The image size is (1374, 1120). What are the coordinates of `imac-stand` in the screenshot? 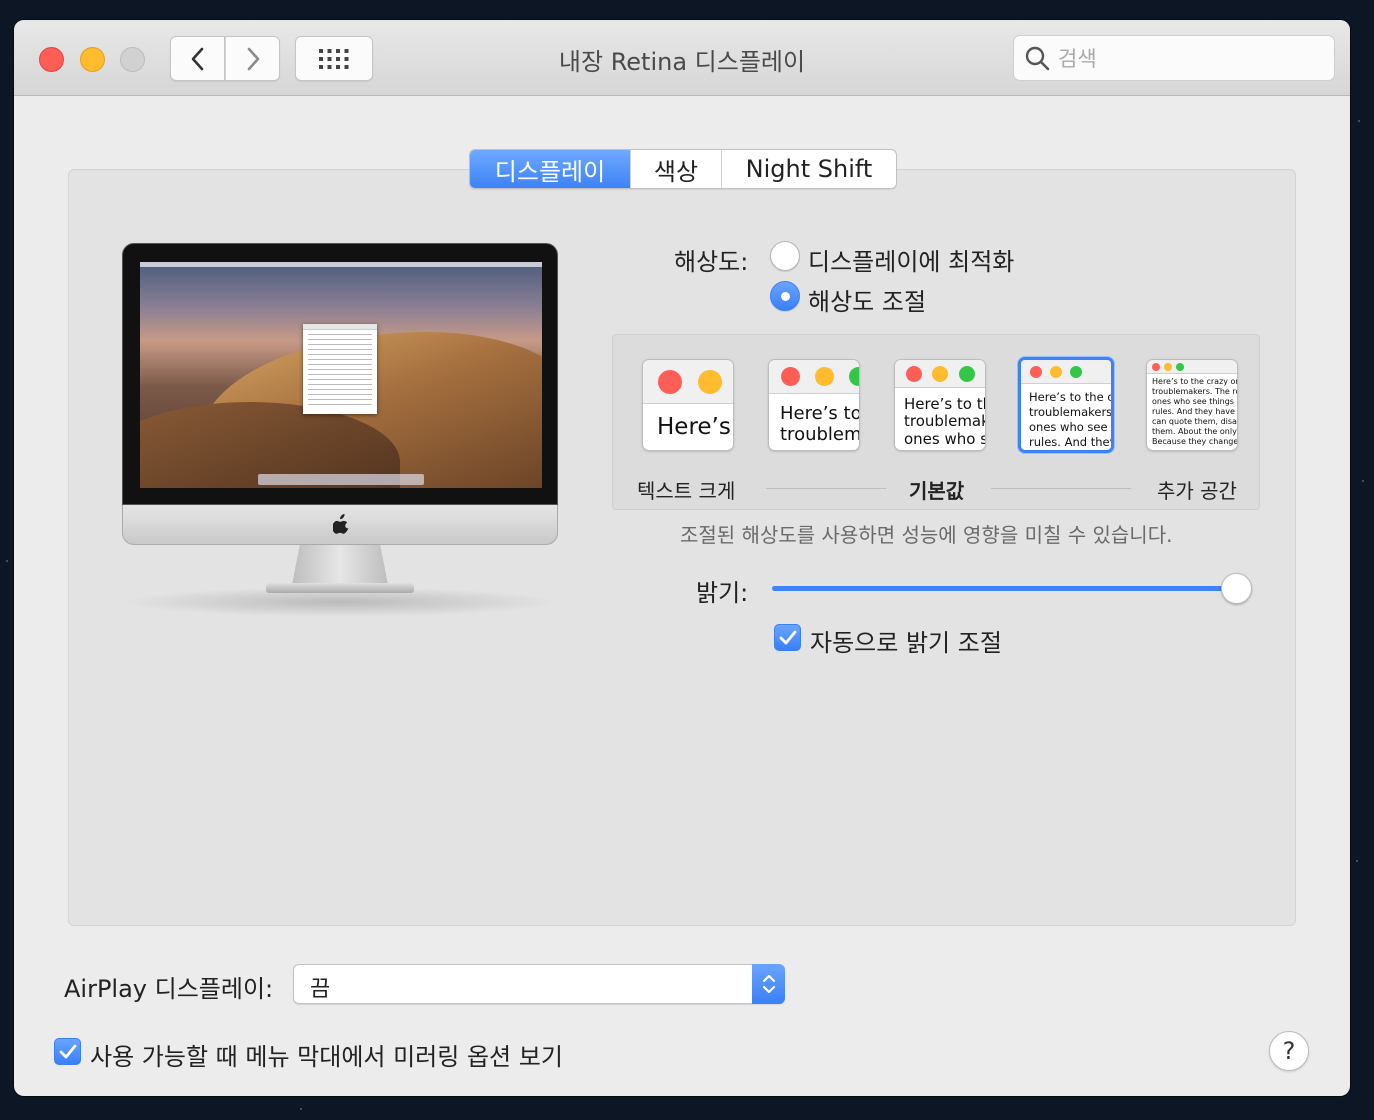 It's located at (340, 565).